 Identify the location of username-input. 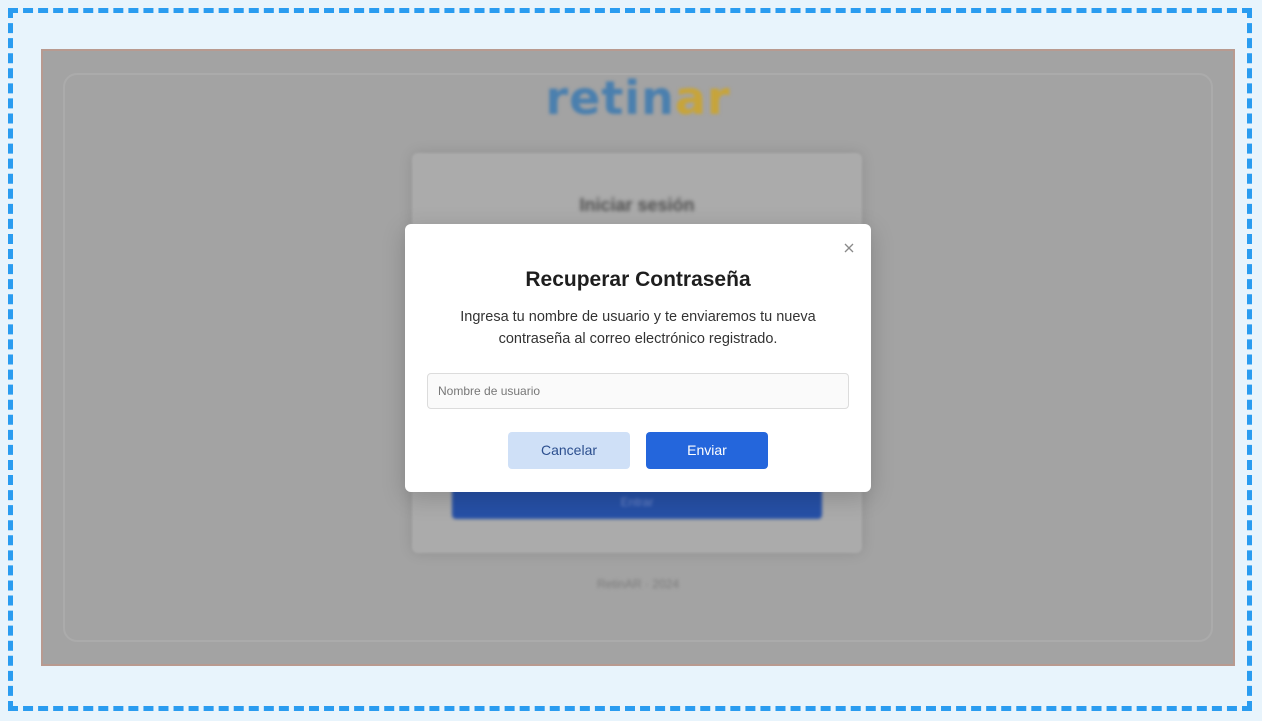
(638, 391).